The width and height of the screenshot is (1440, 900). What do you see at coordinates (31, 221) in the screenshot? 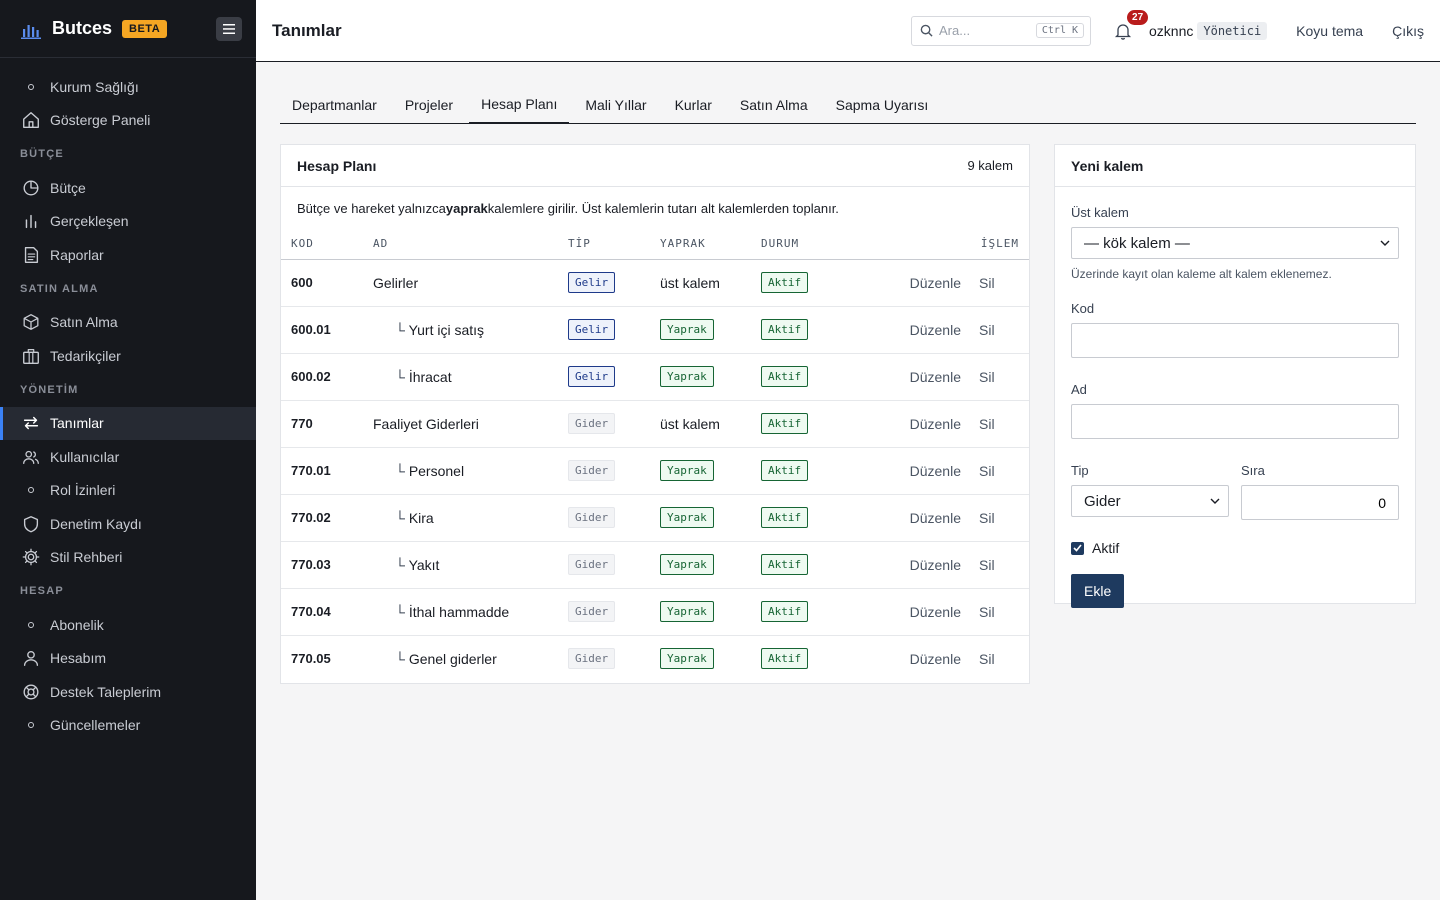
I see `bar-chart-icon` at bounding box center [31, 221].